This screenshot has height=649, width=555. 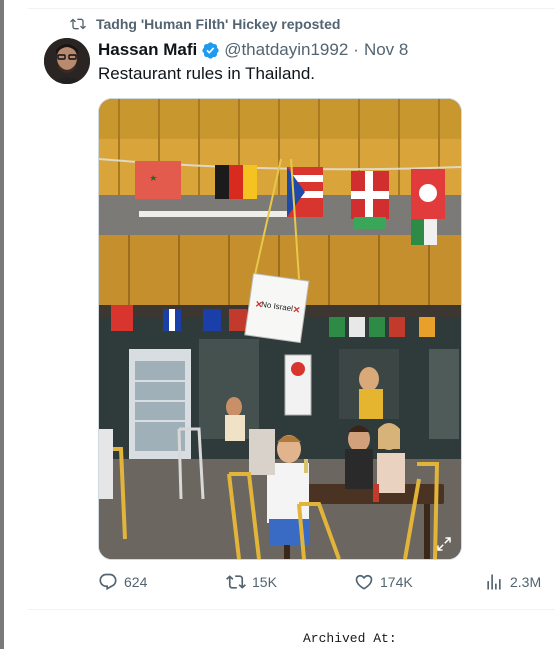 What do you see at coordinates (218, 24) in the screenshot?
I see `repost-text: Tadhg 'Human Filth' Hickey reposted` at bounding box center [218, 24].